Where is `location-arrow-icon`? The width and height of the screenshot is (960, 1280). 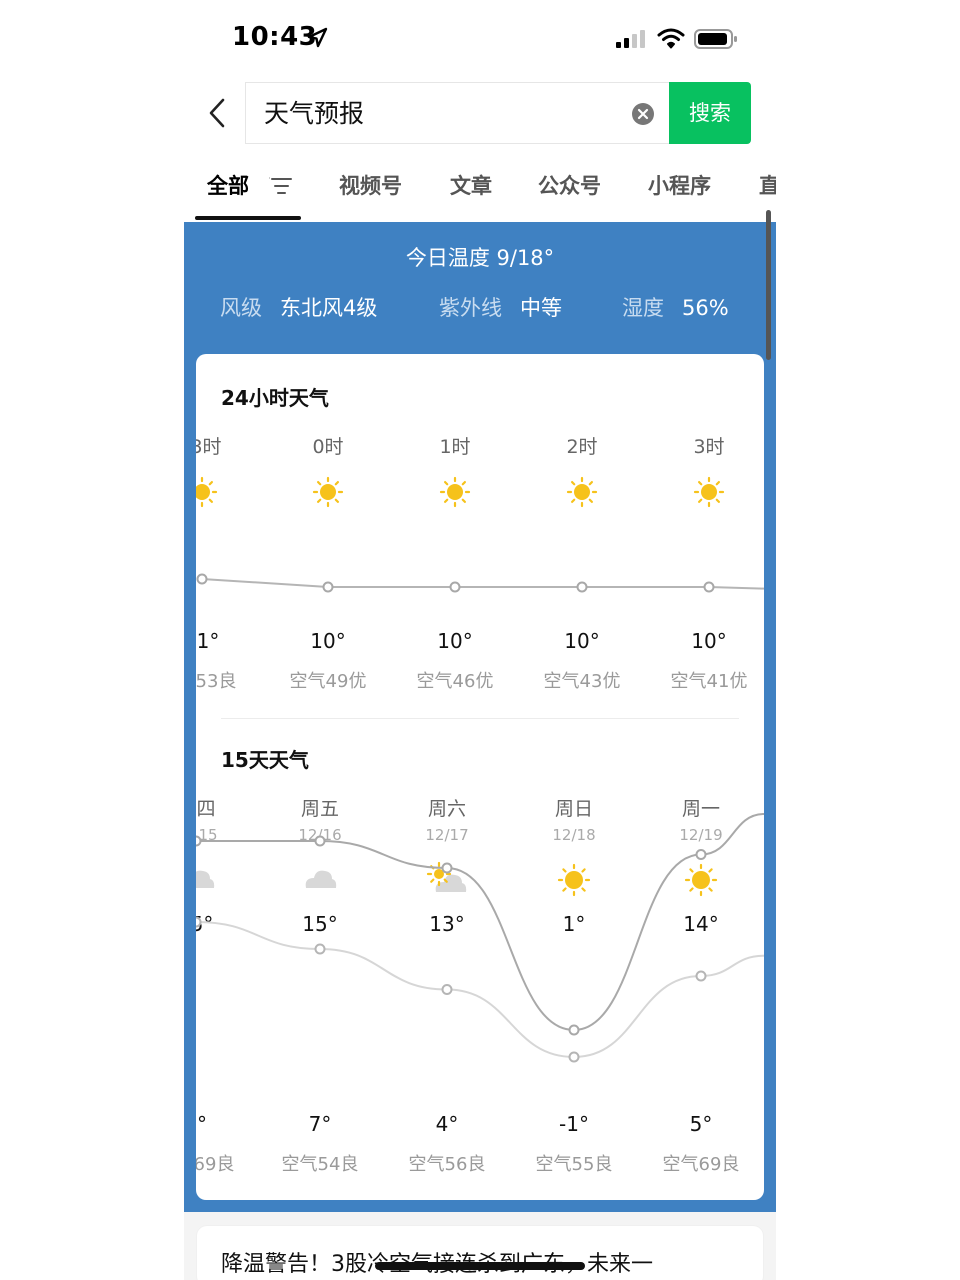
location-arrow-icon is located at coordinates (317, 37).